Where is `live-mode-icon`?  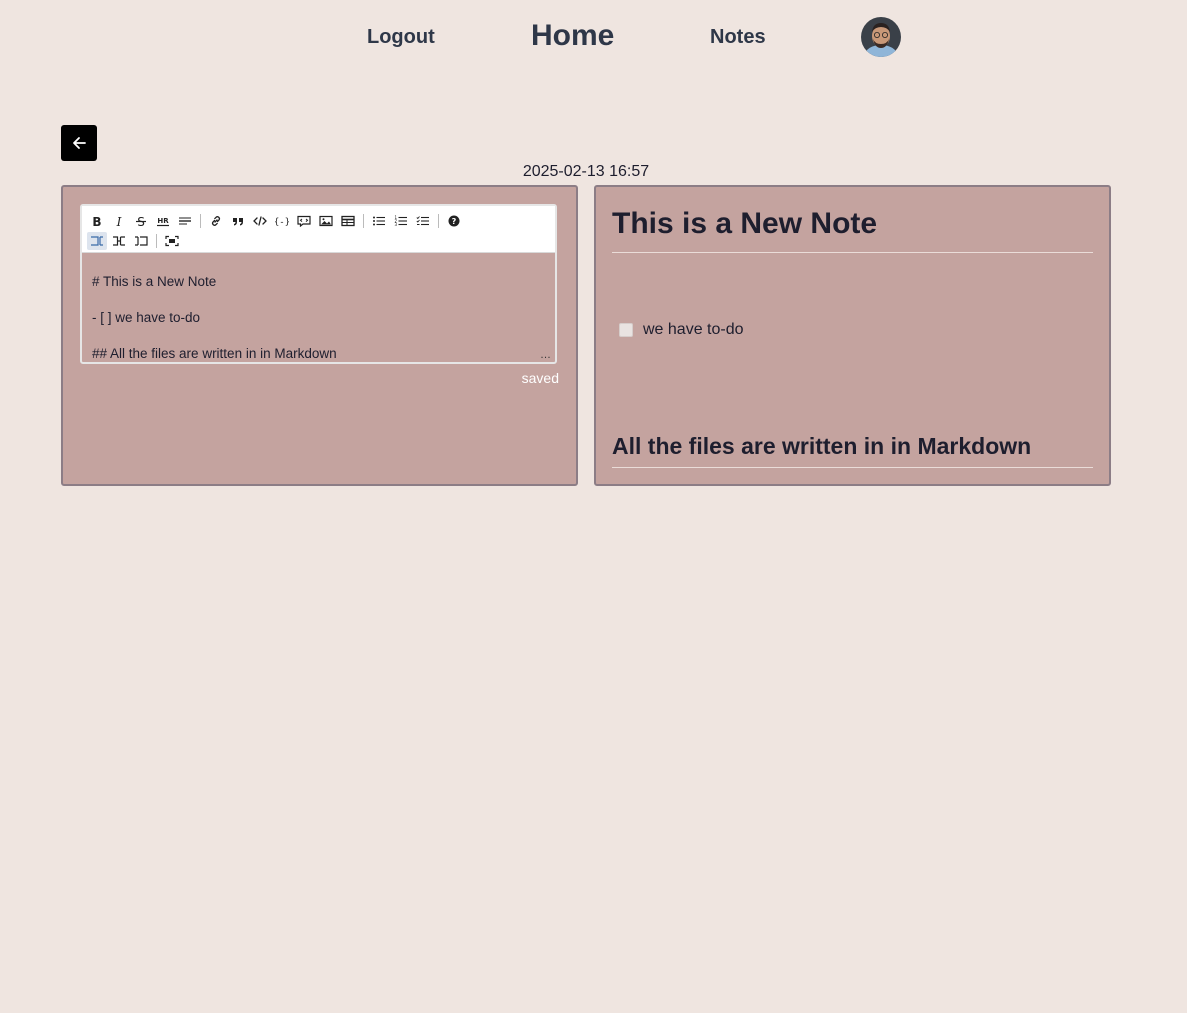
live-mode-icon is located at coordinates (119, 241).